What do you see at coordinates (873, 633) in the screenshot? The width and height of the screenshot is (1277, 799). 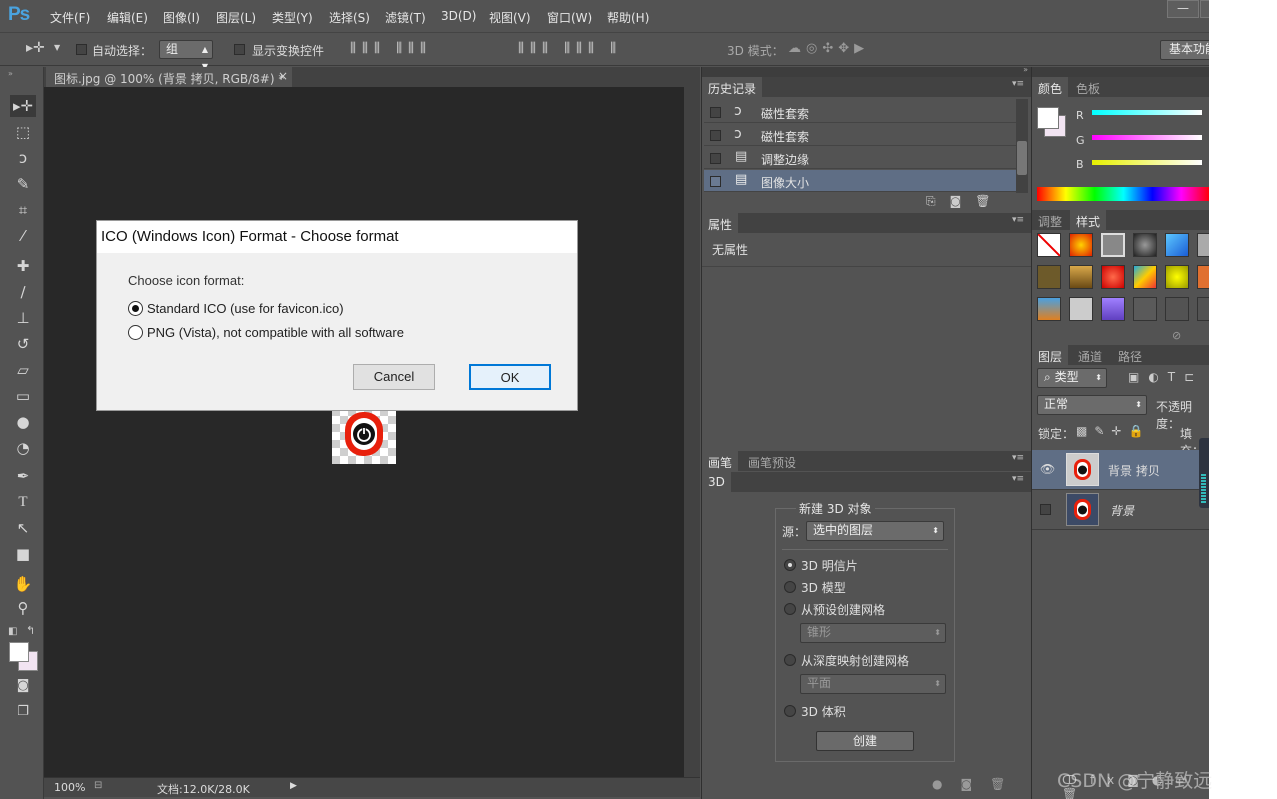 I see `preset-dropdown: 锥形 ⬍` at bounding box center [873, 633].